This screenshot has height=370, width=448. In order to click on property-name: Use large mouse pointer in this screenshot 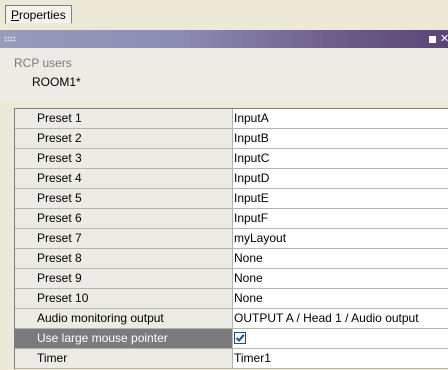, I will do `click(124, 338)`.